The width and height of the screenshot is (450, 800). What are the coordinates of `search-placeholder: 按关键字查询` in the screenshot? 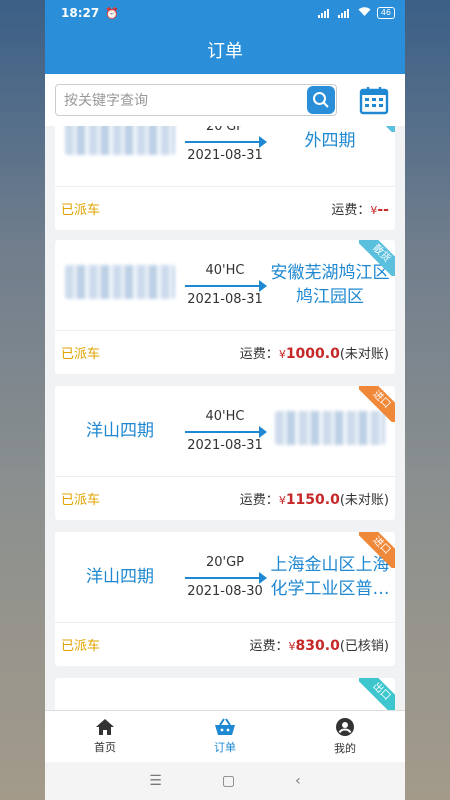 It's located at (106, 101).